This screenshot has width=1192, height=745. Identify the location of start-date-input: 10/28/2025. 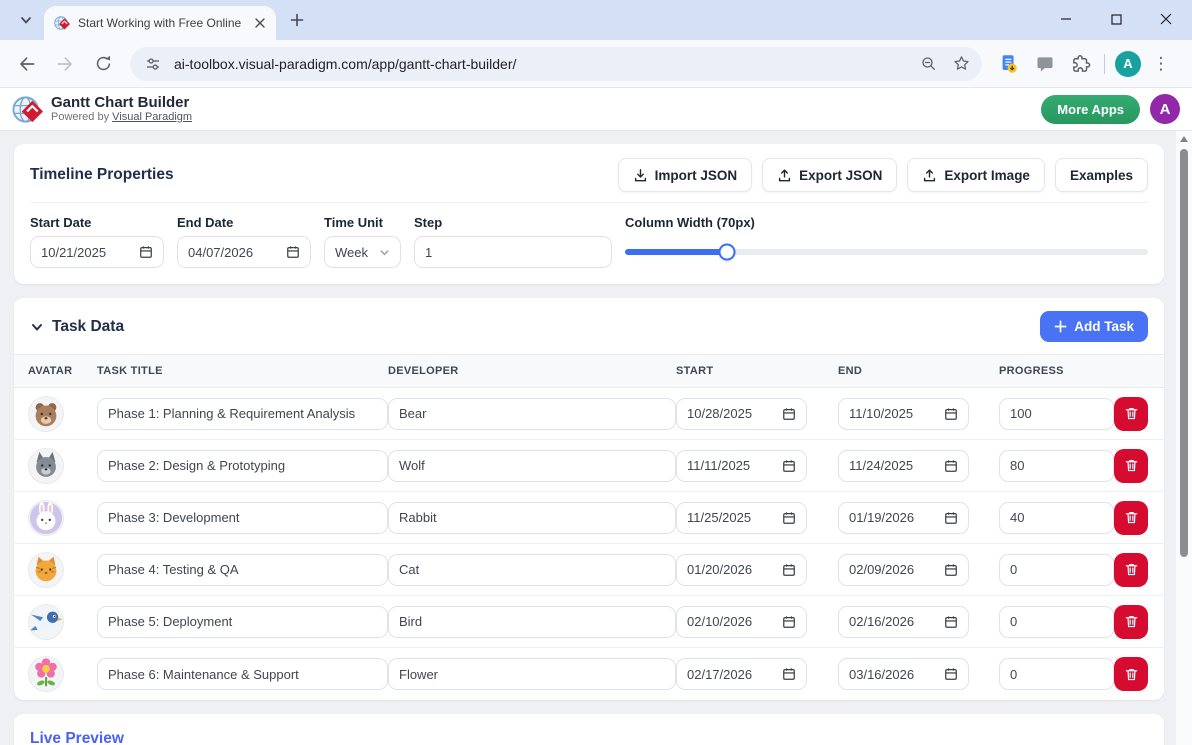
(741, 413).